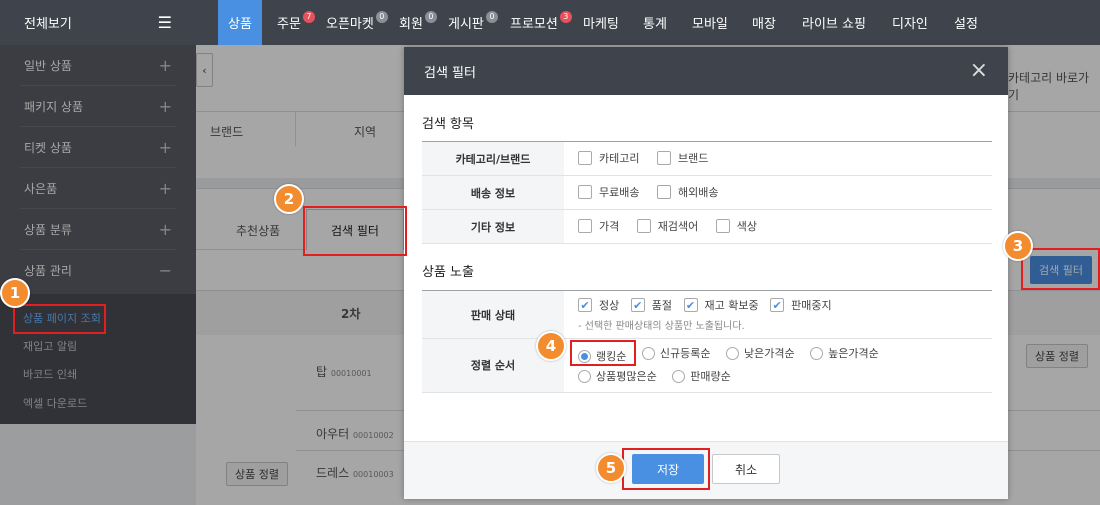  What do you see at coordinates (48, 65) in the screenshot?
I see `sidebar-item-label: 일반 상품` at bounding box center [48, 65].